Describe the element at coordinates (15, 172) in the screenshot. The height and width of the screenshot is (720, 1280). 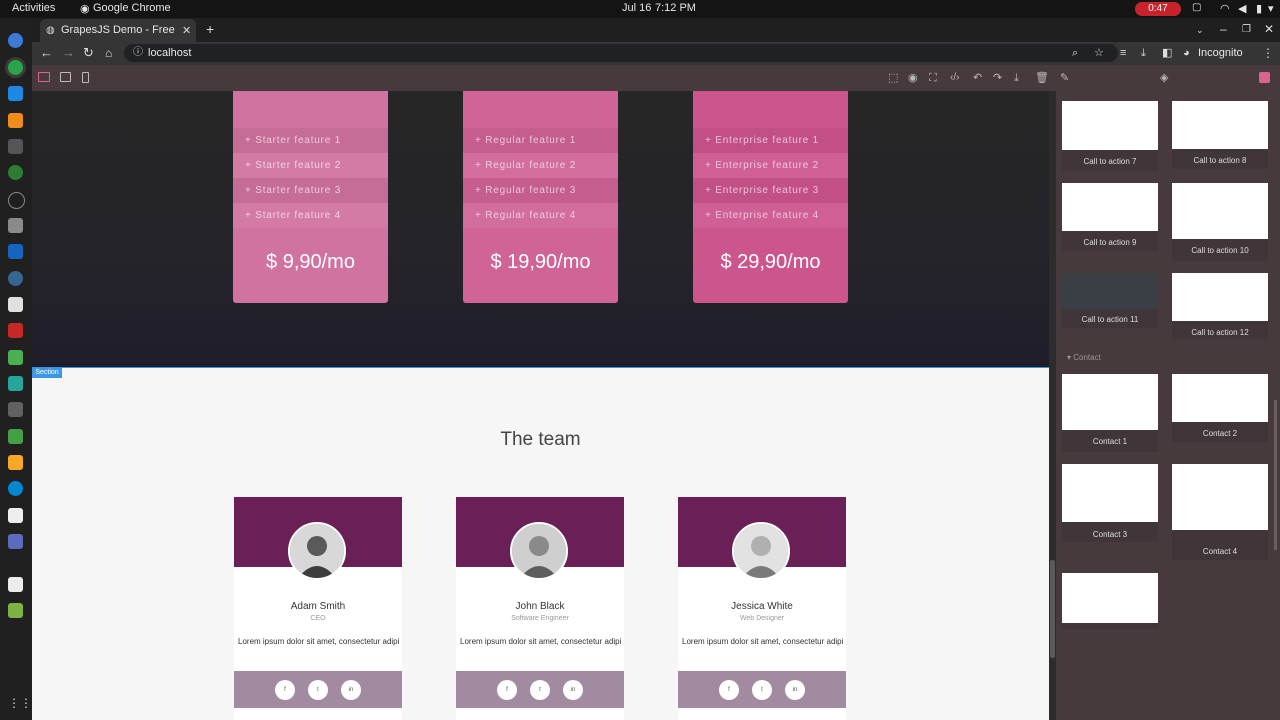
I see `hs-icon` at that location.